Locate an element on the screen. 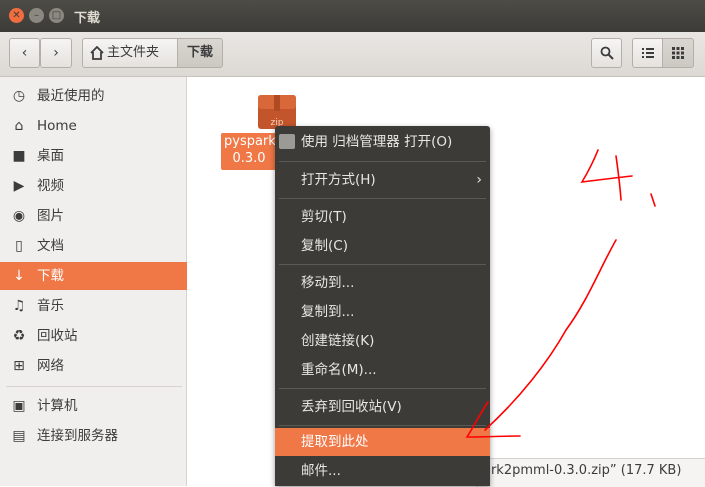 Image resolution: width=705 pixels, height=487 pixels. forward-button: › is located at coordinates (56, 53).